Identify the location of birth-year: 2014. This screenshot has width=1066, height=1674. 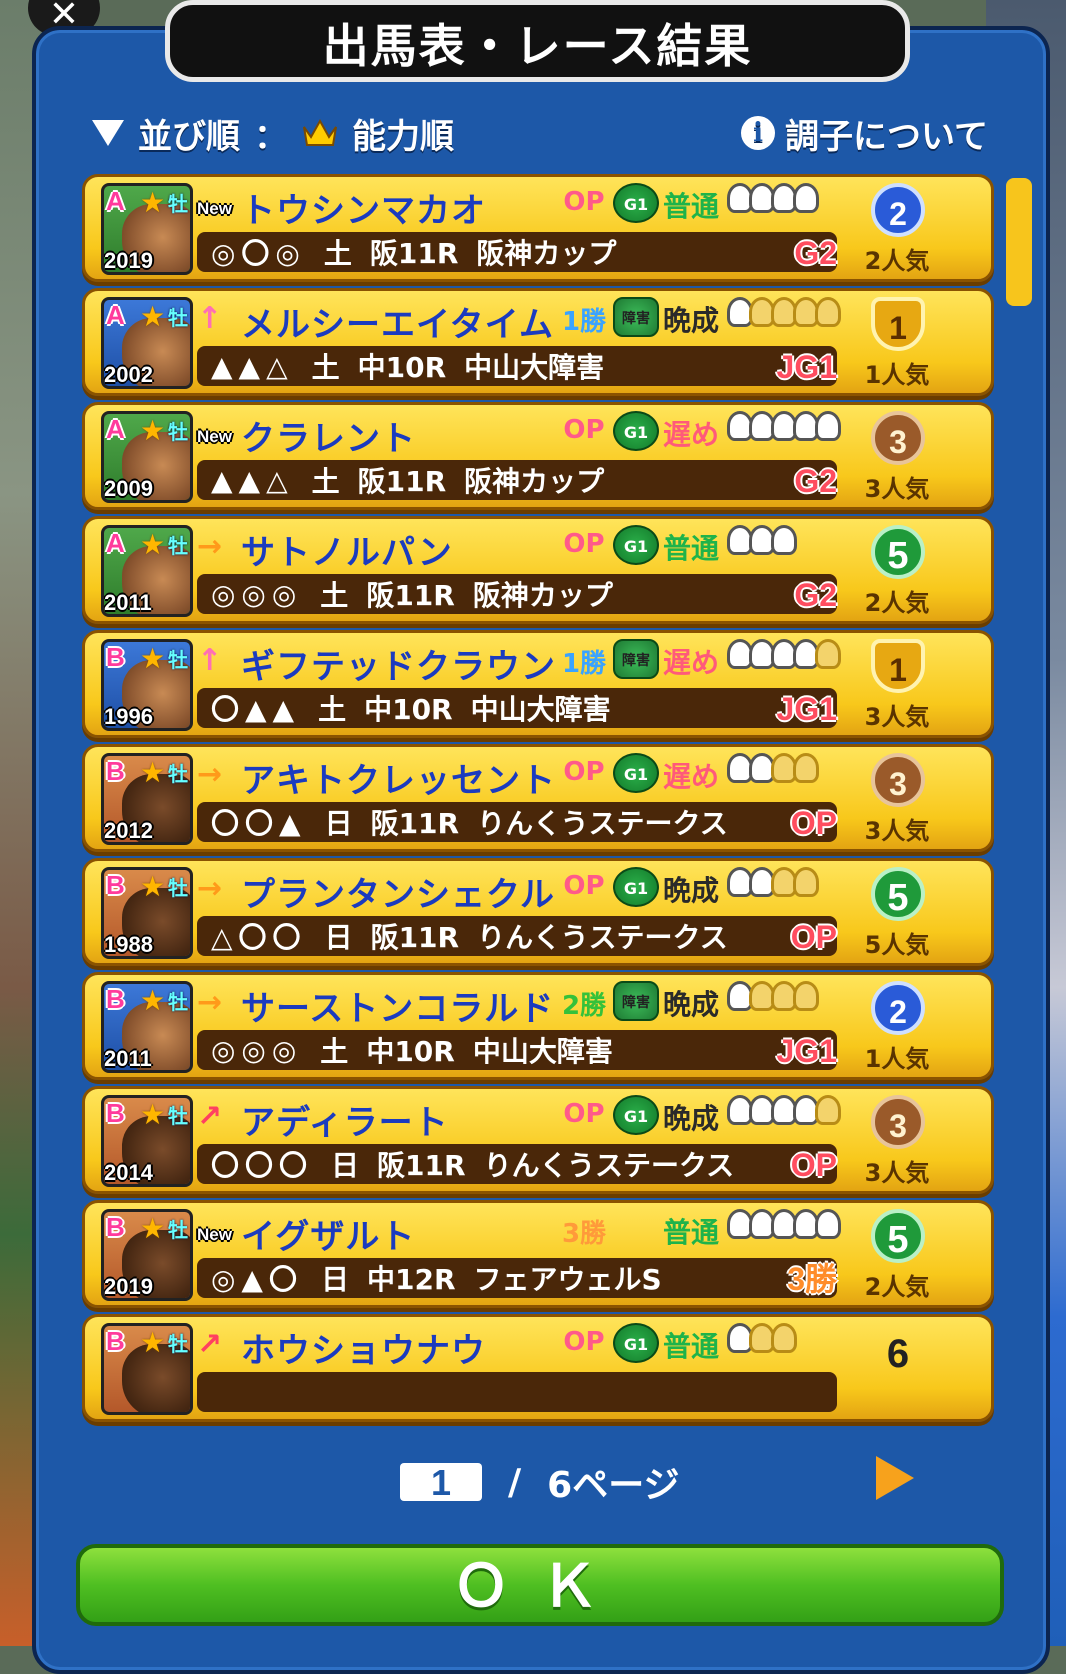
(128, 1172).